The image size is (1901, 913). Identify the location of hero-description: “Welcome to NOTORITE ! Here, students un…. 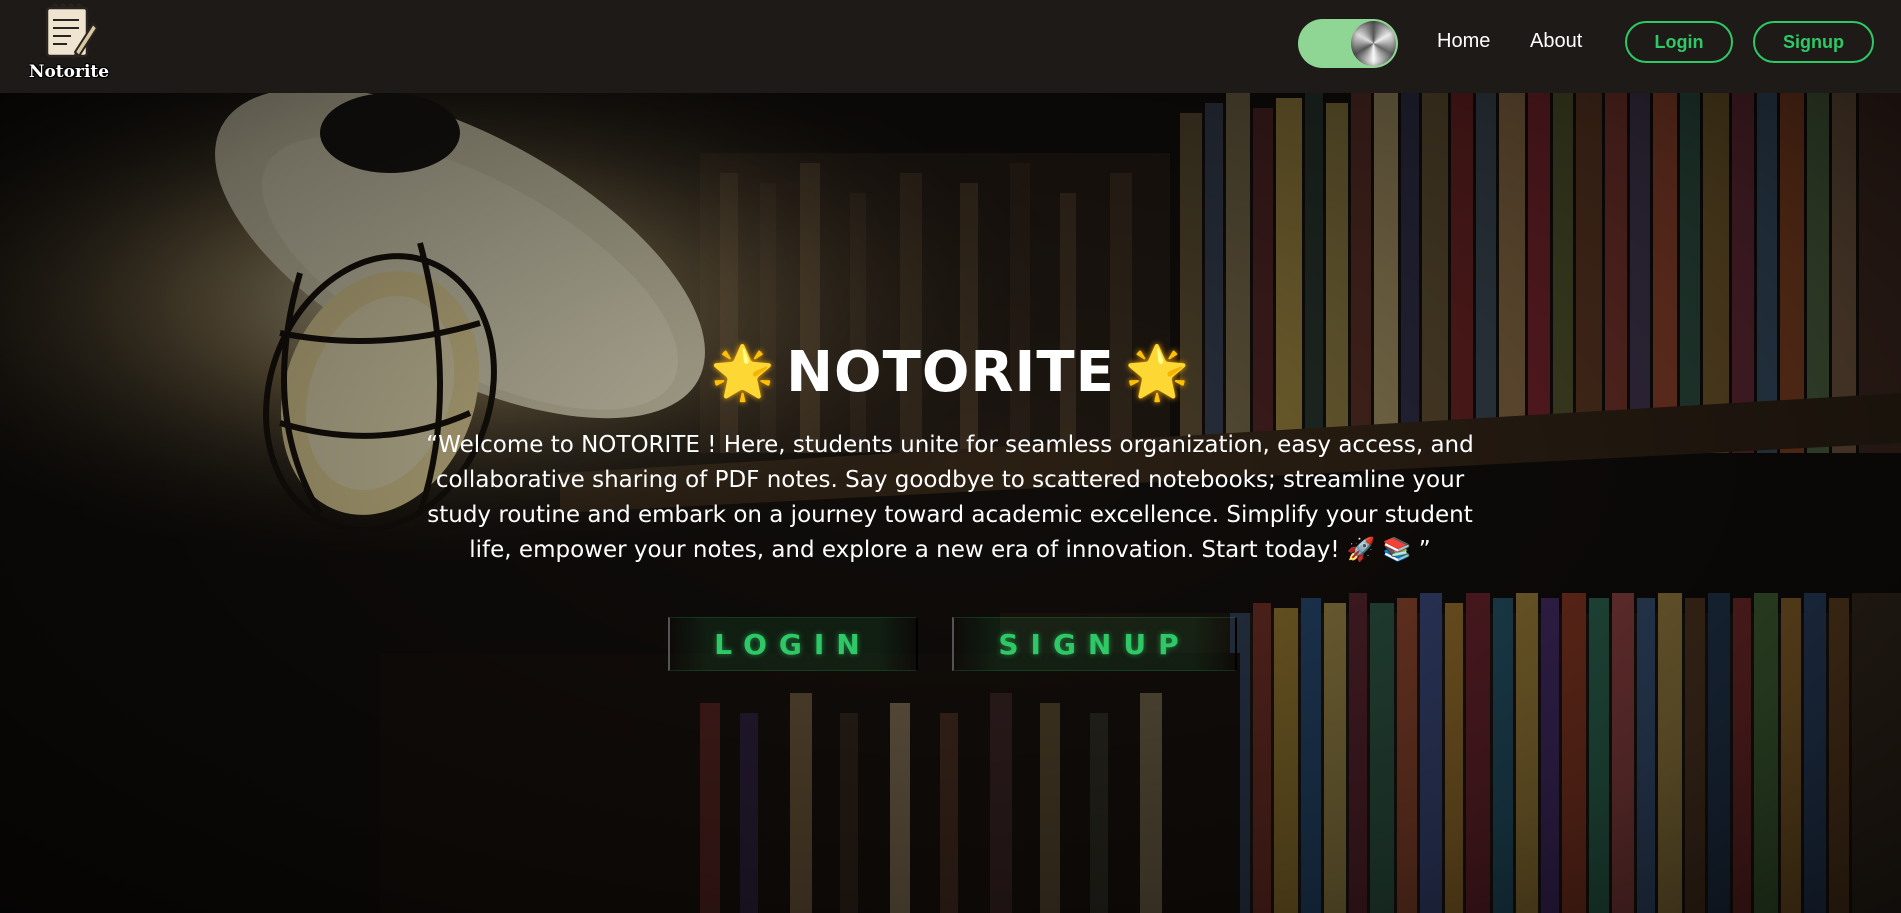
(950, 497).